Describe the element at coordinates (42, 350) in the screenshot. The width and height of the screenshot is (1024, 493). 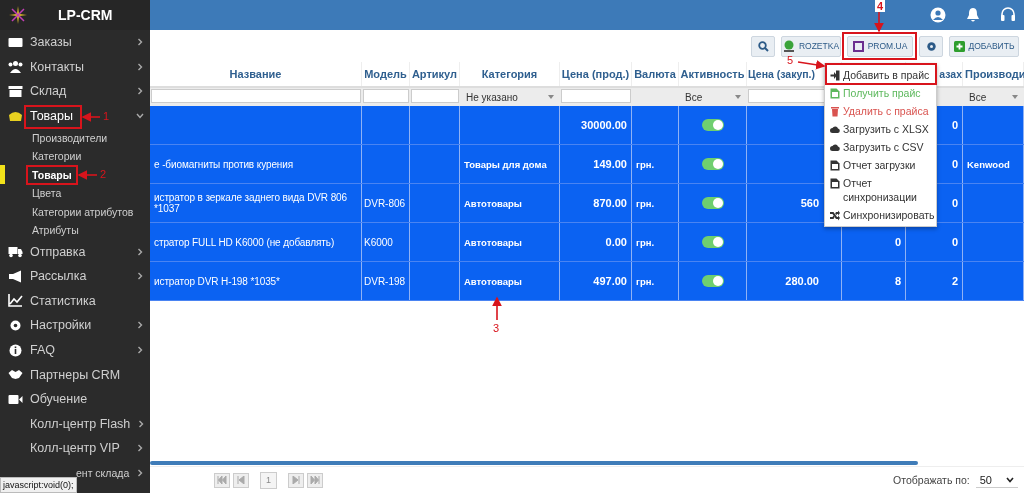
I see `sidebar-item: FAQ` at that location.